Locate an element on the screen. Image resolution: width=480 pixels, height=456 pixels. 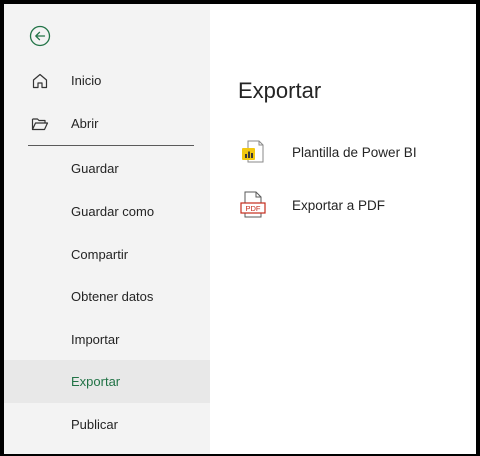
home-icon is located at coordinates (40, 81).